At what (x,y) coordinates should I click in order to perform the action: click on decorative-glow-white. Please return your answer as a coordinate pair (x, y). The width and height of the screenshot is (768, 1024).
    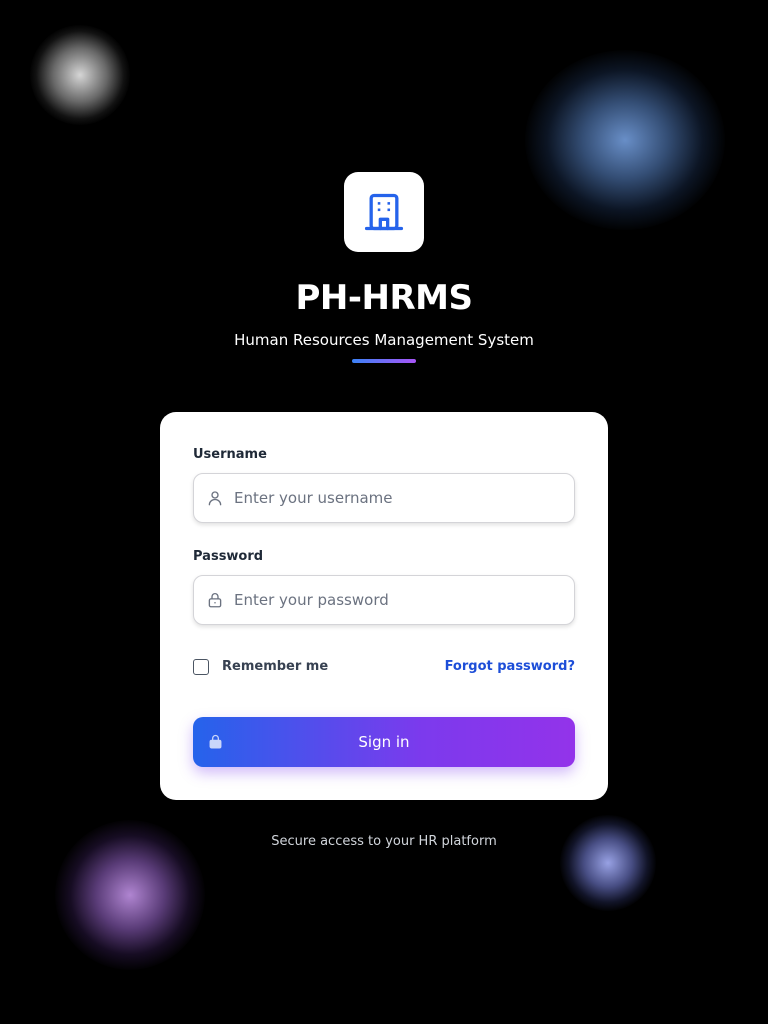
    Looking at the image, I should click on (80, 75).